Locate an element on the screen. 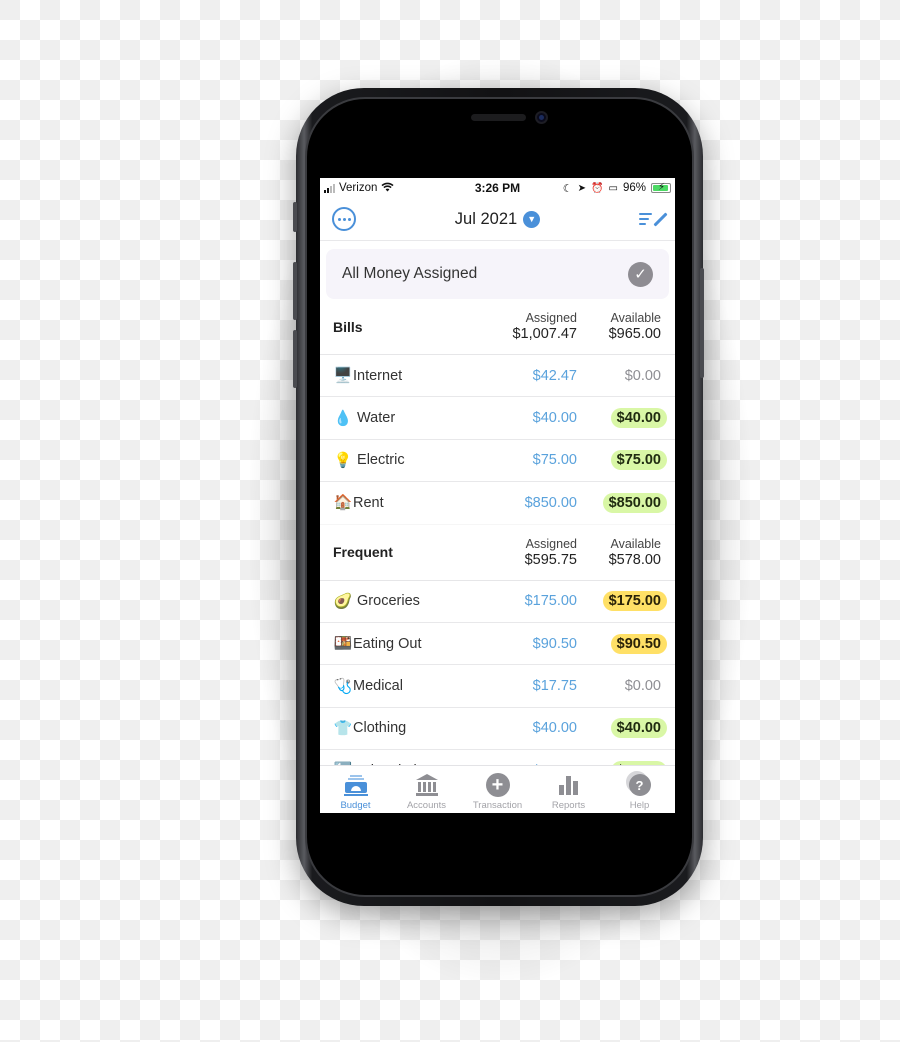  tab-help: ? Help is located at coordinates (639, 789).